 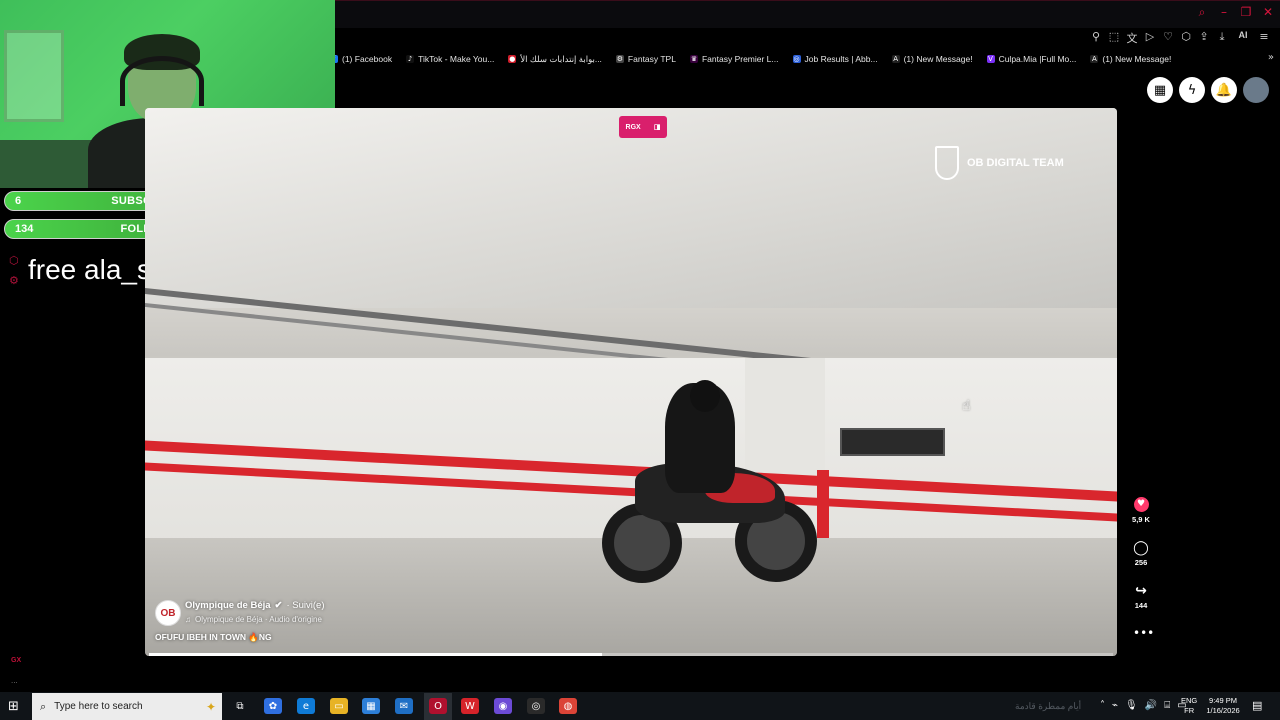 I want to click on like-action: ♥ 5,9 K, so click(x=1141, y=510).